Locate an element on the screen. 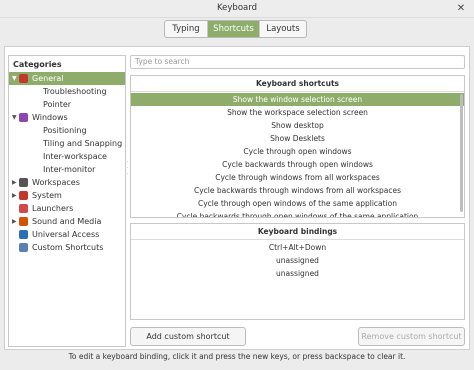 This screenshot has width=474, height=370. category-item: Custom Shortcuts is located at coordinates (67, 247).